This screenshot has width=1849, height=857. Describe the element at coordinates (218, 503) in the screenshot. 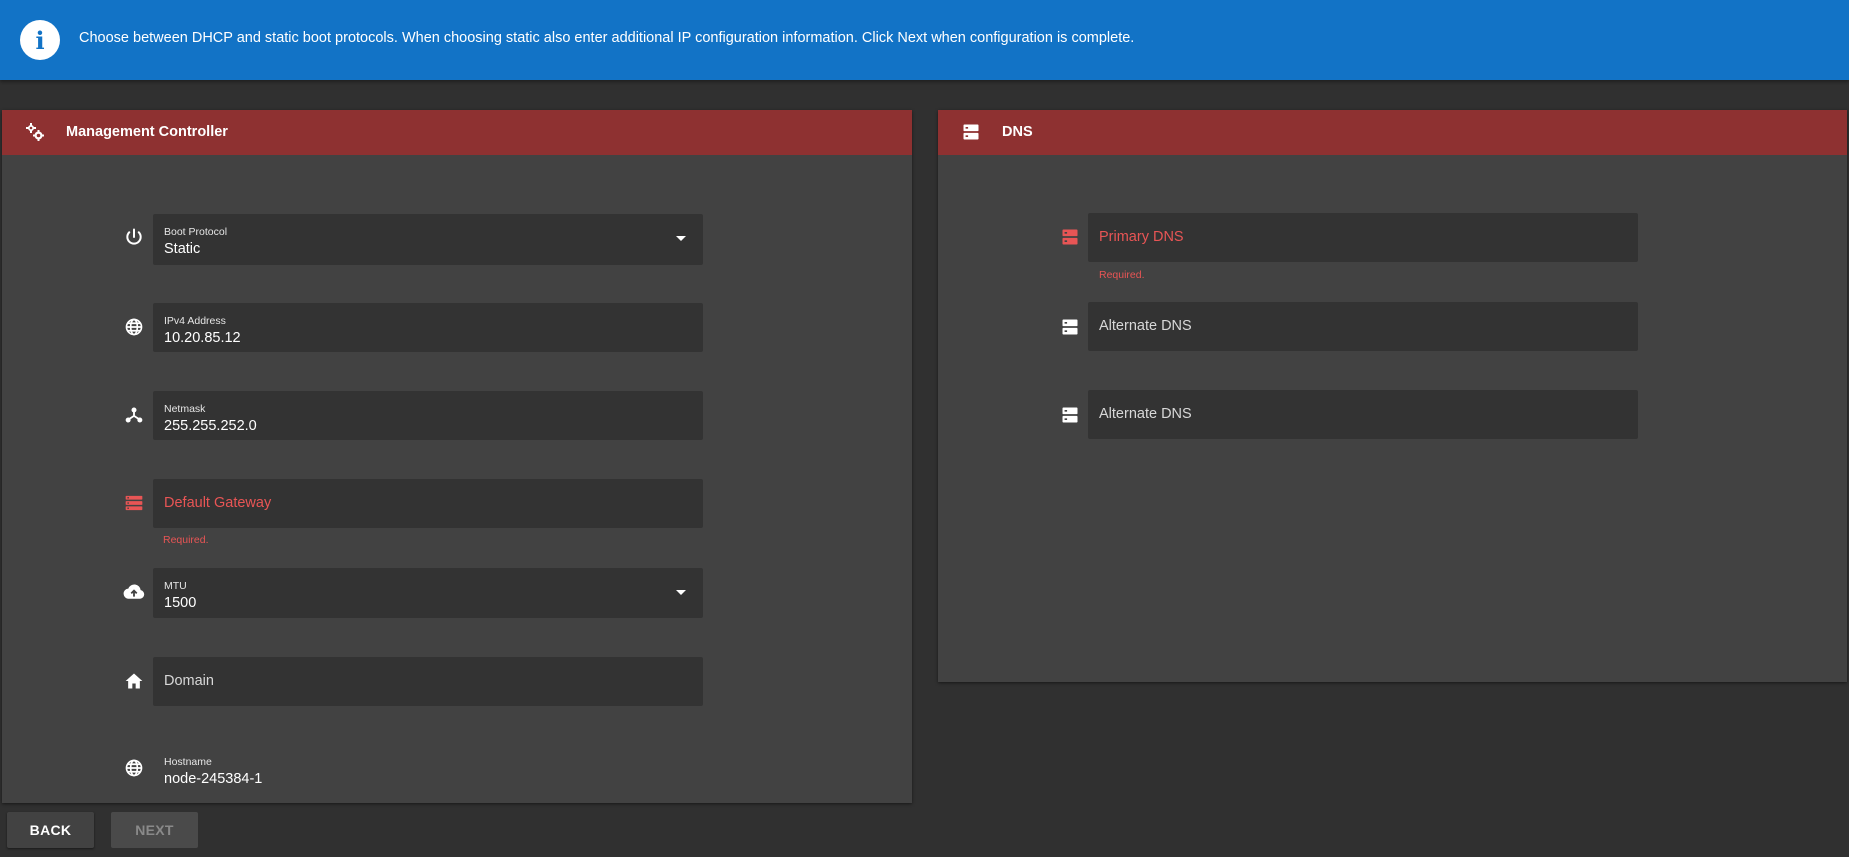

I see `default-gateway-placeholder: Default Gateway` at that location.